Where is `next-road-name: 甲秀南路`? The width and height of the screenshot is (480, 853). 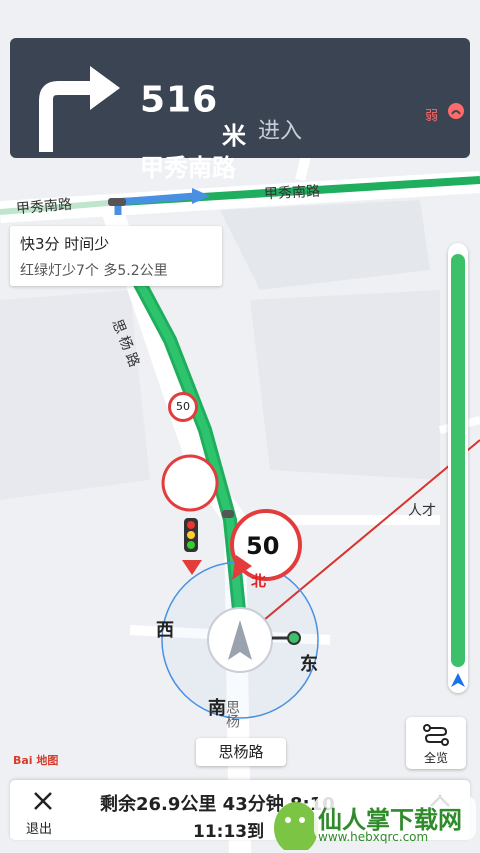
next-road-name: 甲秀南路 is located at coordinates (188, 168).